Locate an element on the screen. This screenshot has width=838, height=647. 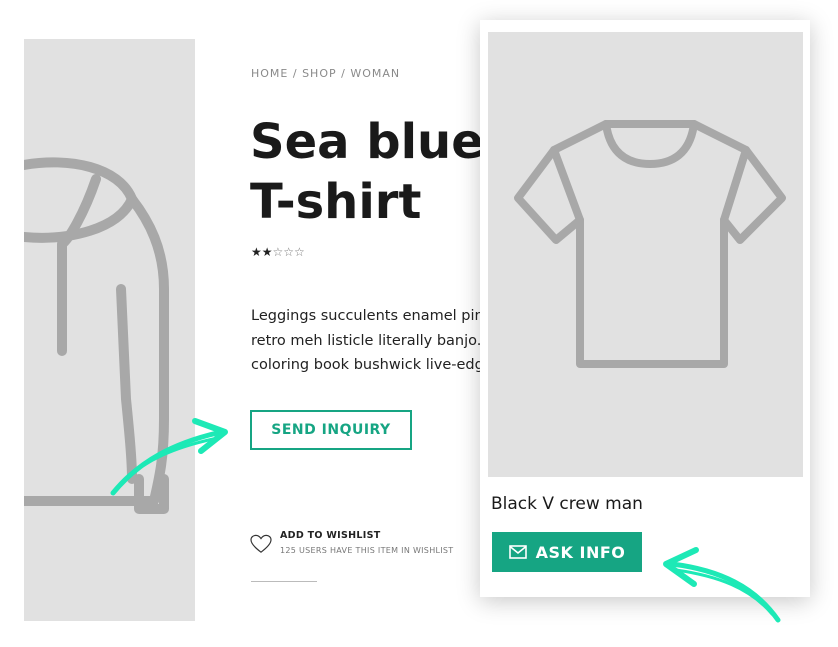
star-rating: ★★☆☆☆ is located at coordinates (278, 252).